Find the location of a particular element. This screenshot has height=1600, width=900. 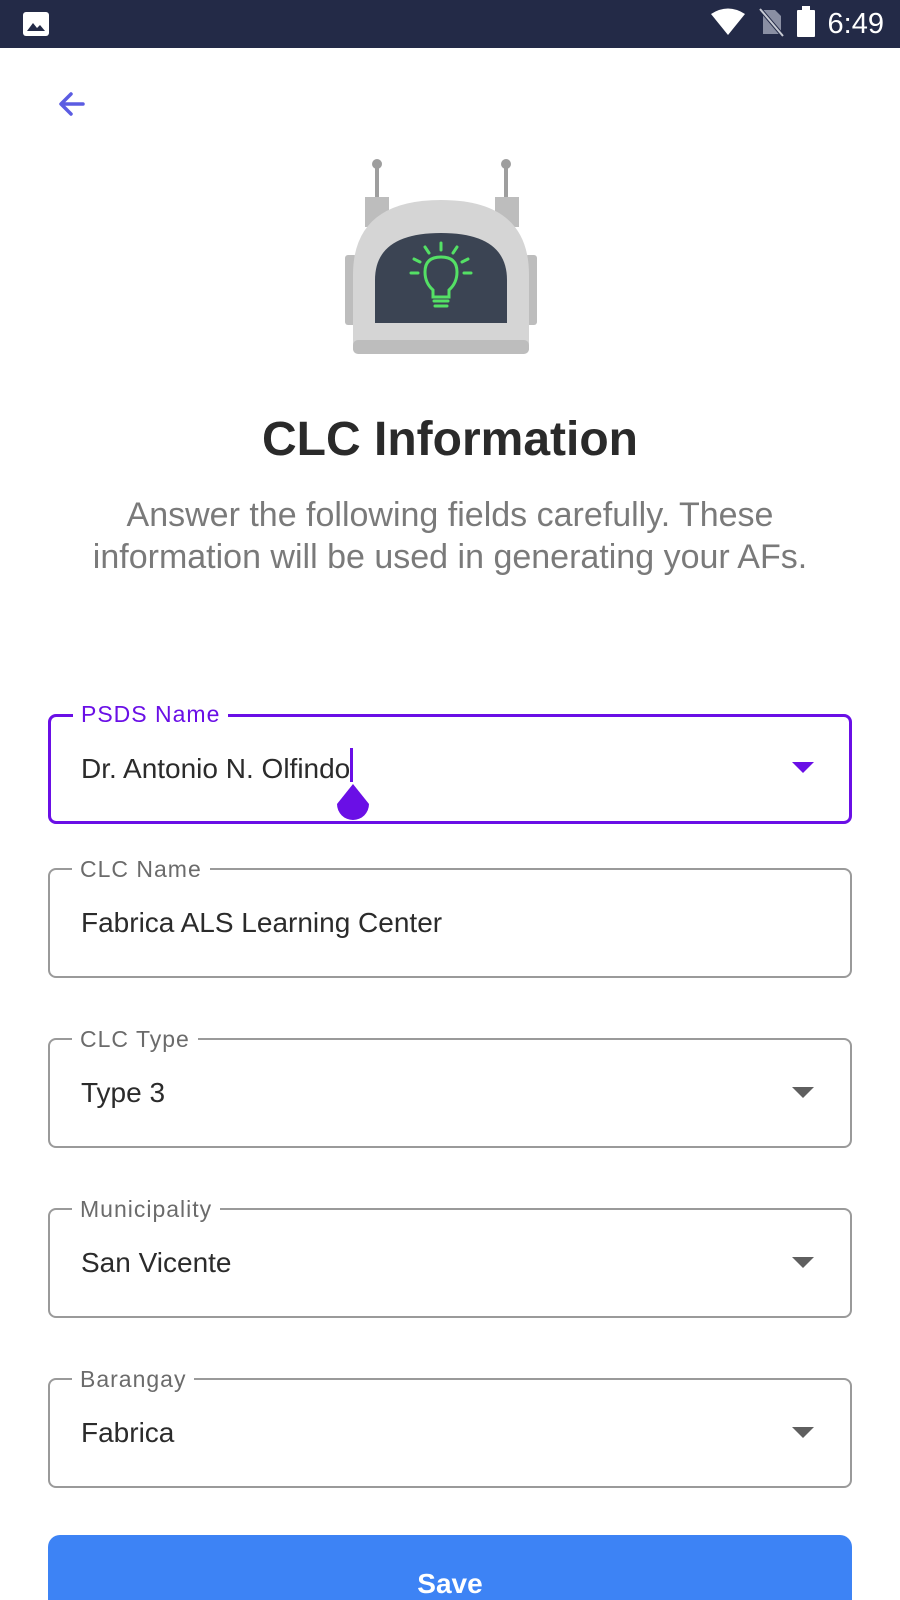

robot-lightbulb-icon is located at coordinates (450, 260).